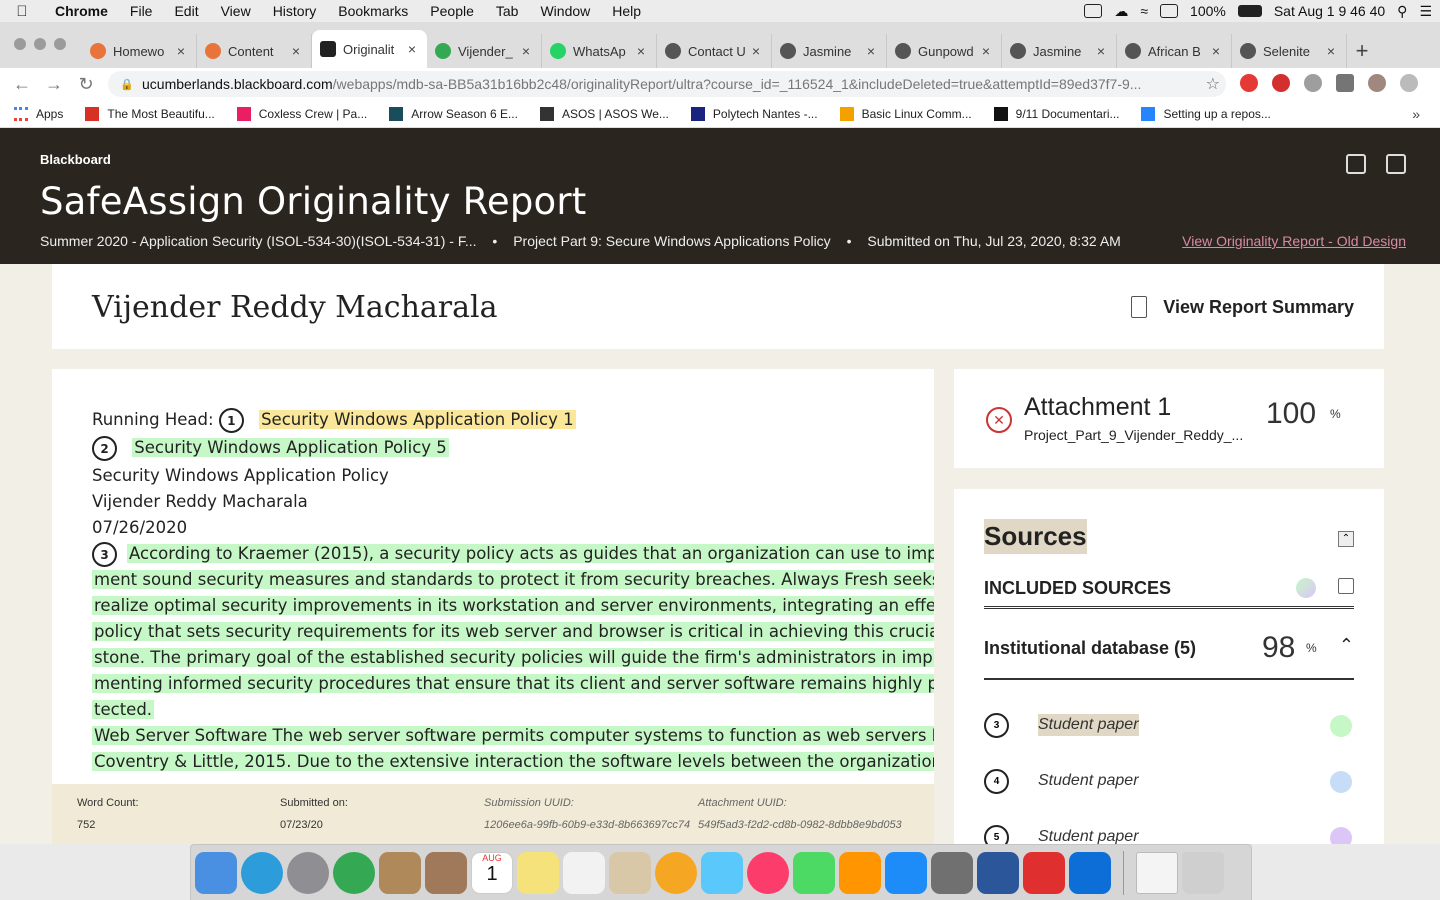 Image resolution: width=1440 pixels, height=900 pixels. What do you see at coordinates (1425, 11) in the screenshot?
I see `notification-center-icon: ☰` at bounding box center [1425, 11].